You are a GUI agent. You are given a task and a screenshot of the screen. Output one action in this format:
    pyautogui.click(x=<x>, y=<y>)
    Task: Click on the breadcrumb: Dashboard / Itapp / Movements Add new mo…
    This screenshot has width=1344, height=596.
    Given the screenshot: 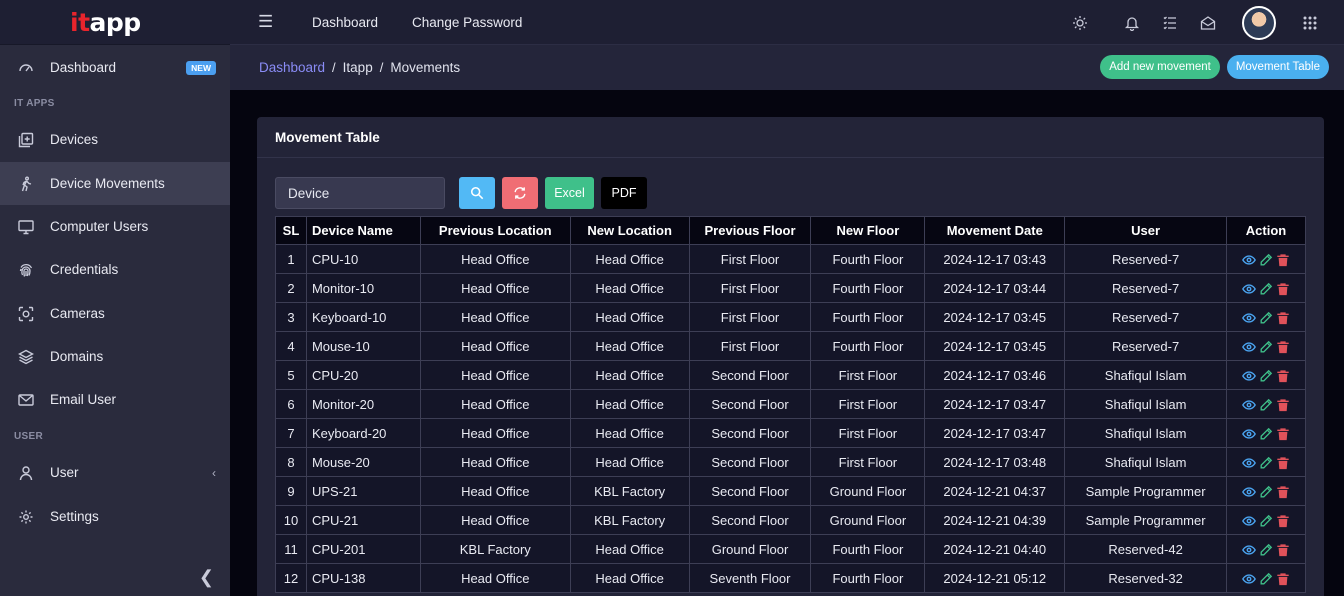 What is the action you would take?
    pyautogui.click(x=787, y=67)
    